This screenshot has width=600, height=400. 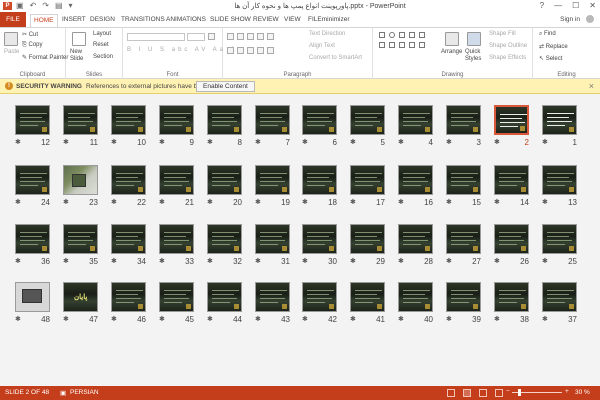 What do you see at coordinates (102, 34) in the screenshot?
I see `layout-button: Layout` at bounding box center [102, 34].